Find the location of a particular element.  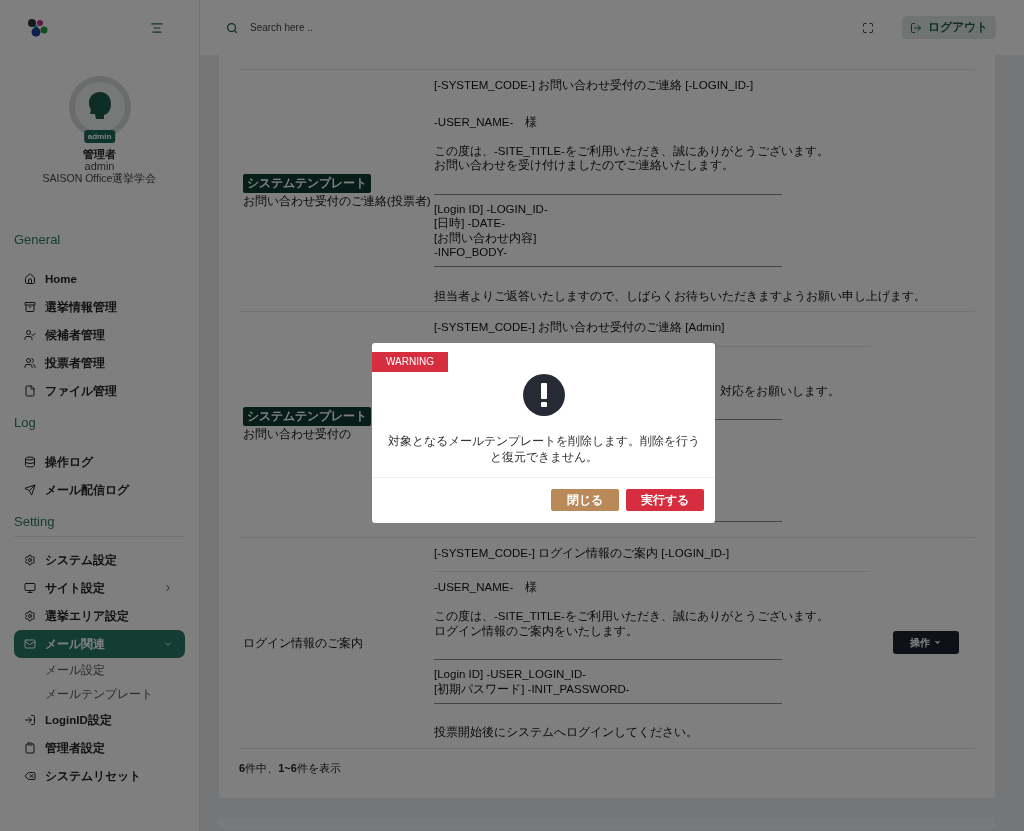

section-heading: Log is located at coordinates (25, 423).